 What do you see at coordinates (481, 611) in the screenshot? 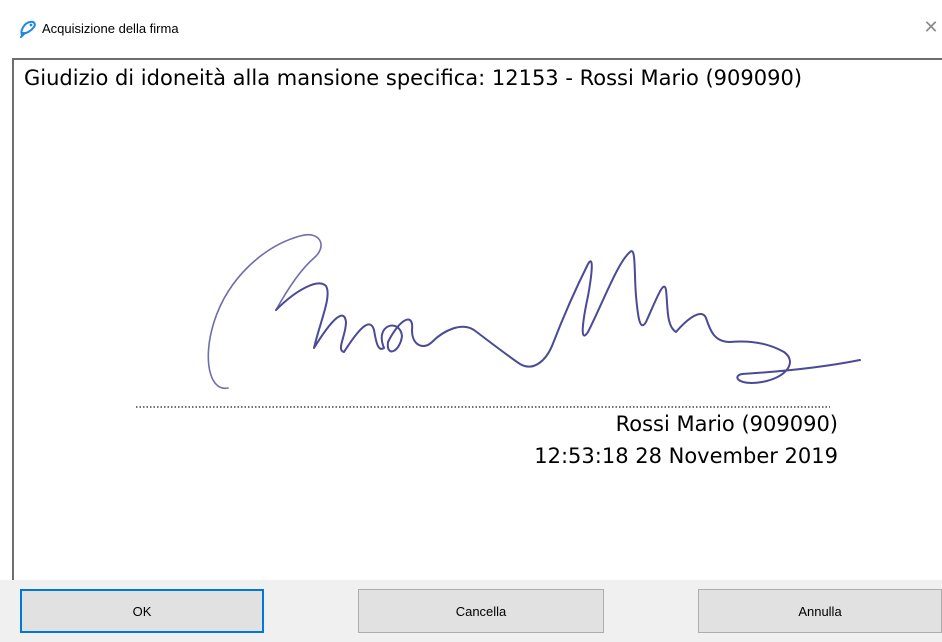
I see `clear-button: Cancella` at bounding box center [481, 611].